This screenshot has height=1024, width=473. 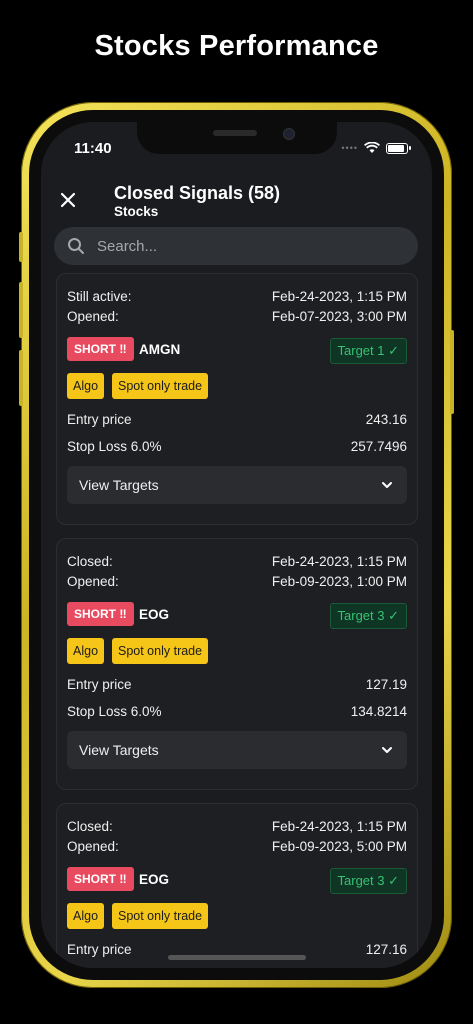 I want to click on signal-icon: ••••, so click(x=349, y=148).